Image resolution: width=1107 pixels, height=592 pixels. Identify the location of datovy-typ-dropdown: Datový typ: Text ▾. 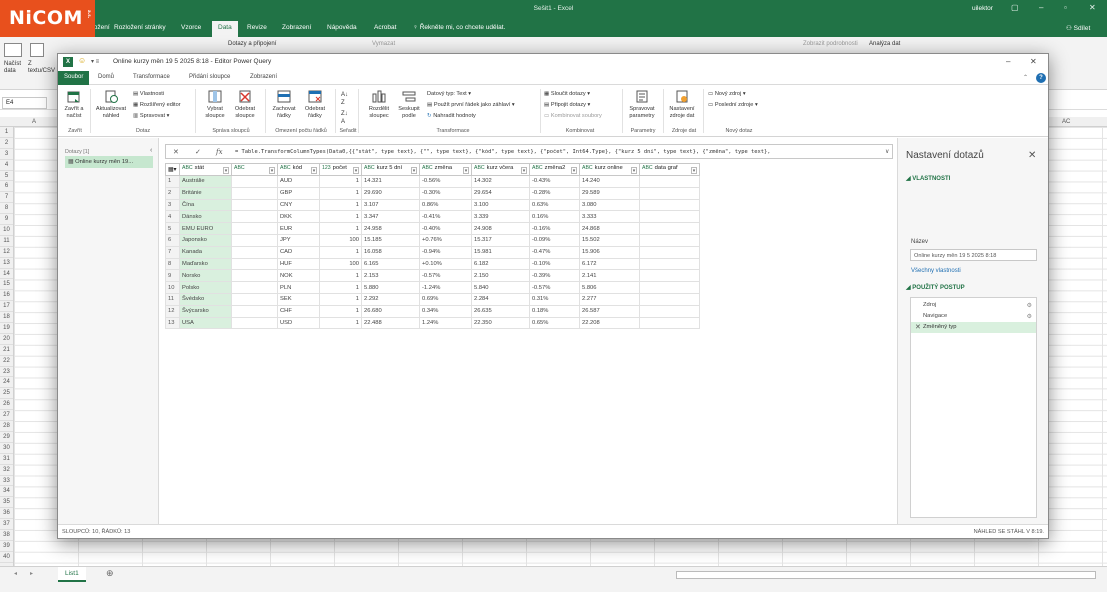
(449, 94).